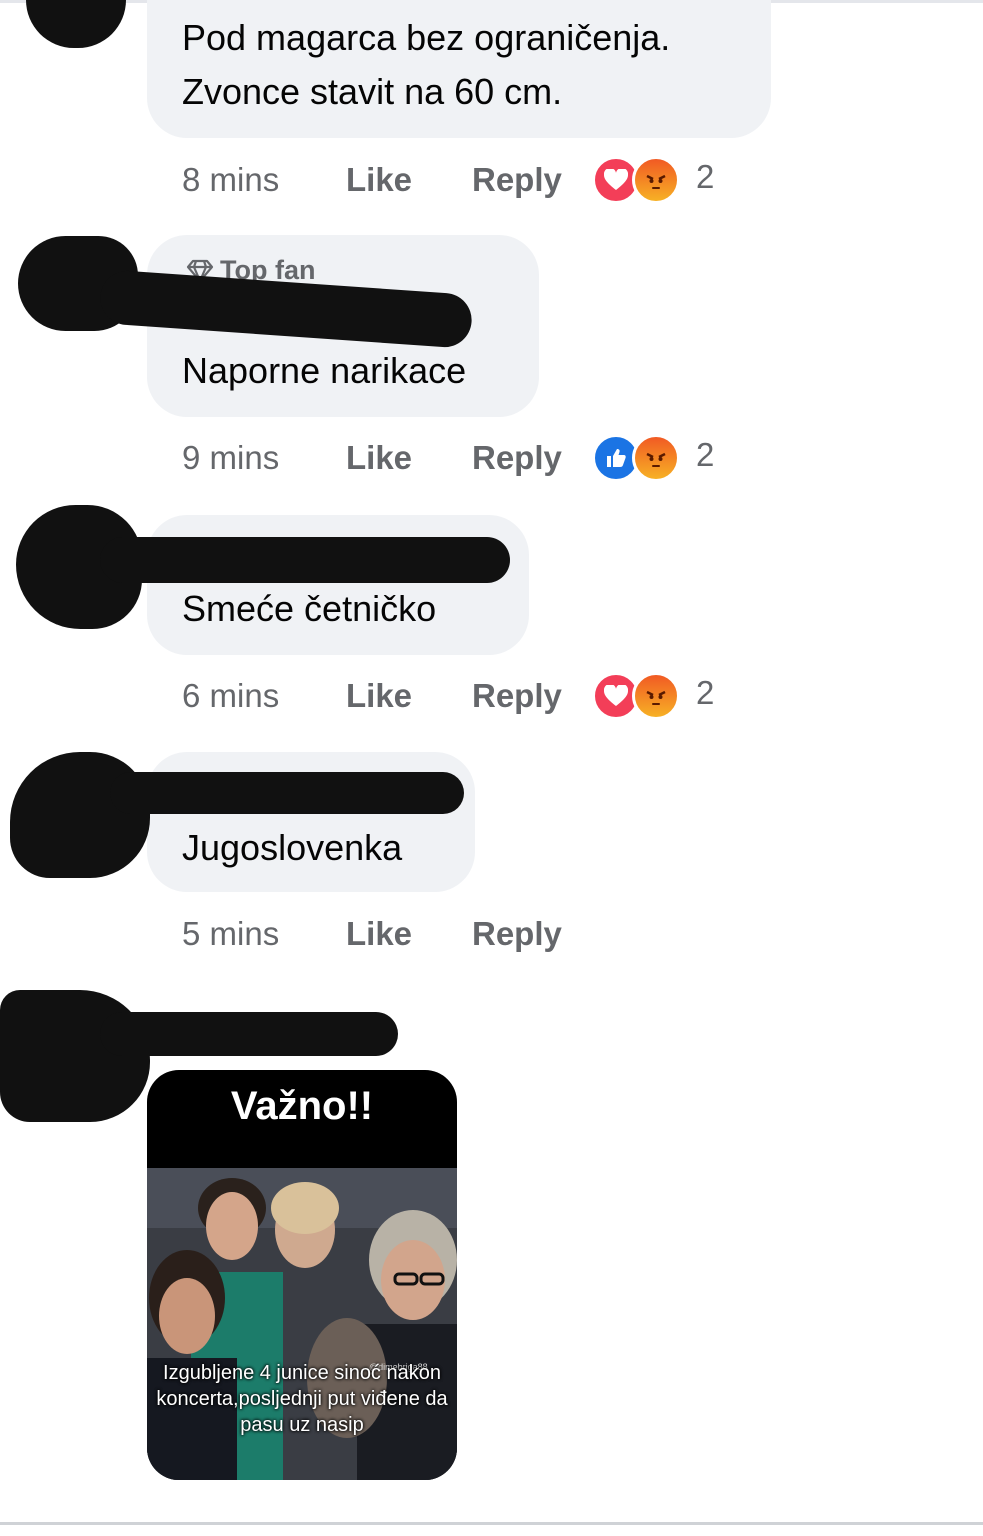 This screenshot has width=983, height=1536. Describe the element at coordinates (264, 458) in the screenshot. I see `comment-timestamp: 9 mins` at that location.